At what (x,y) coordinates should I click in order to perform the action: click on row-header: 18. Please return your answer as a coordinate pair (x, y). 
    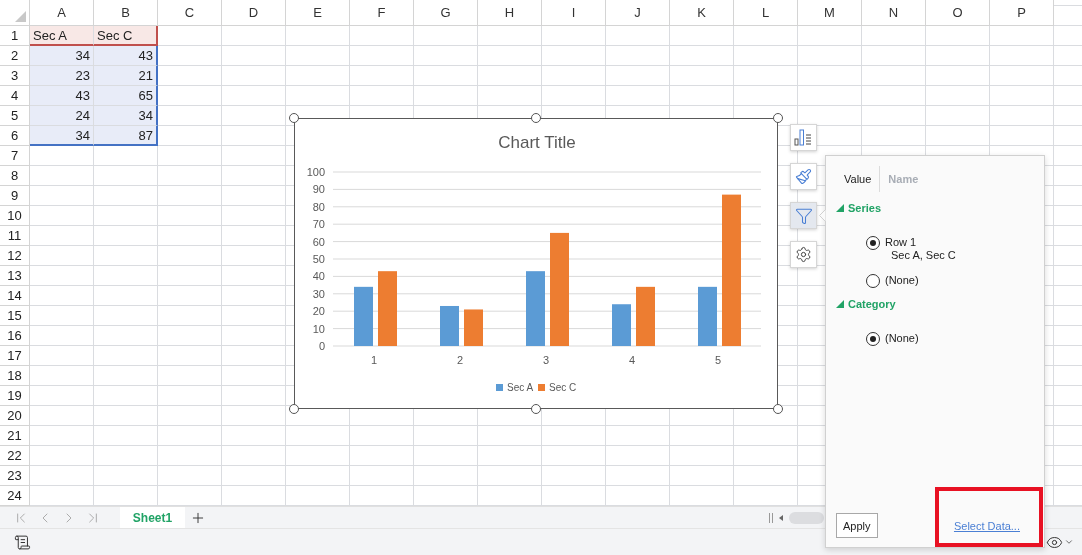
    Looking at the image, I should click on (15, 376).